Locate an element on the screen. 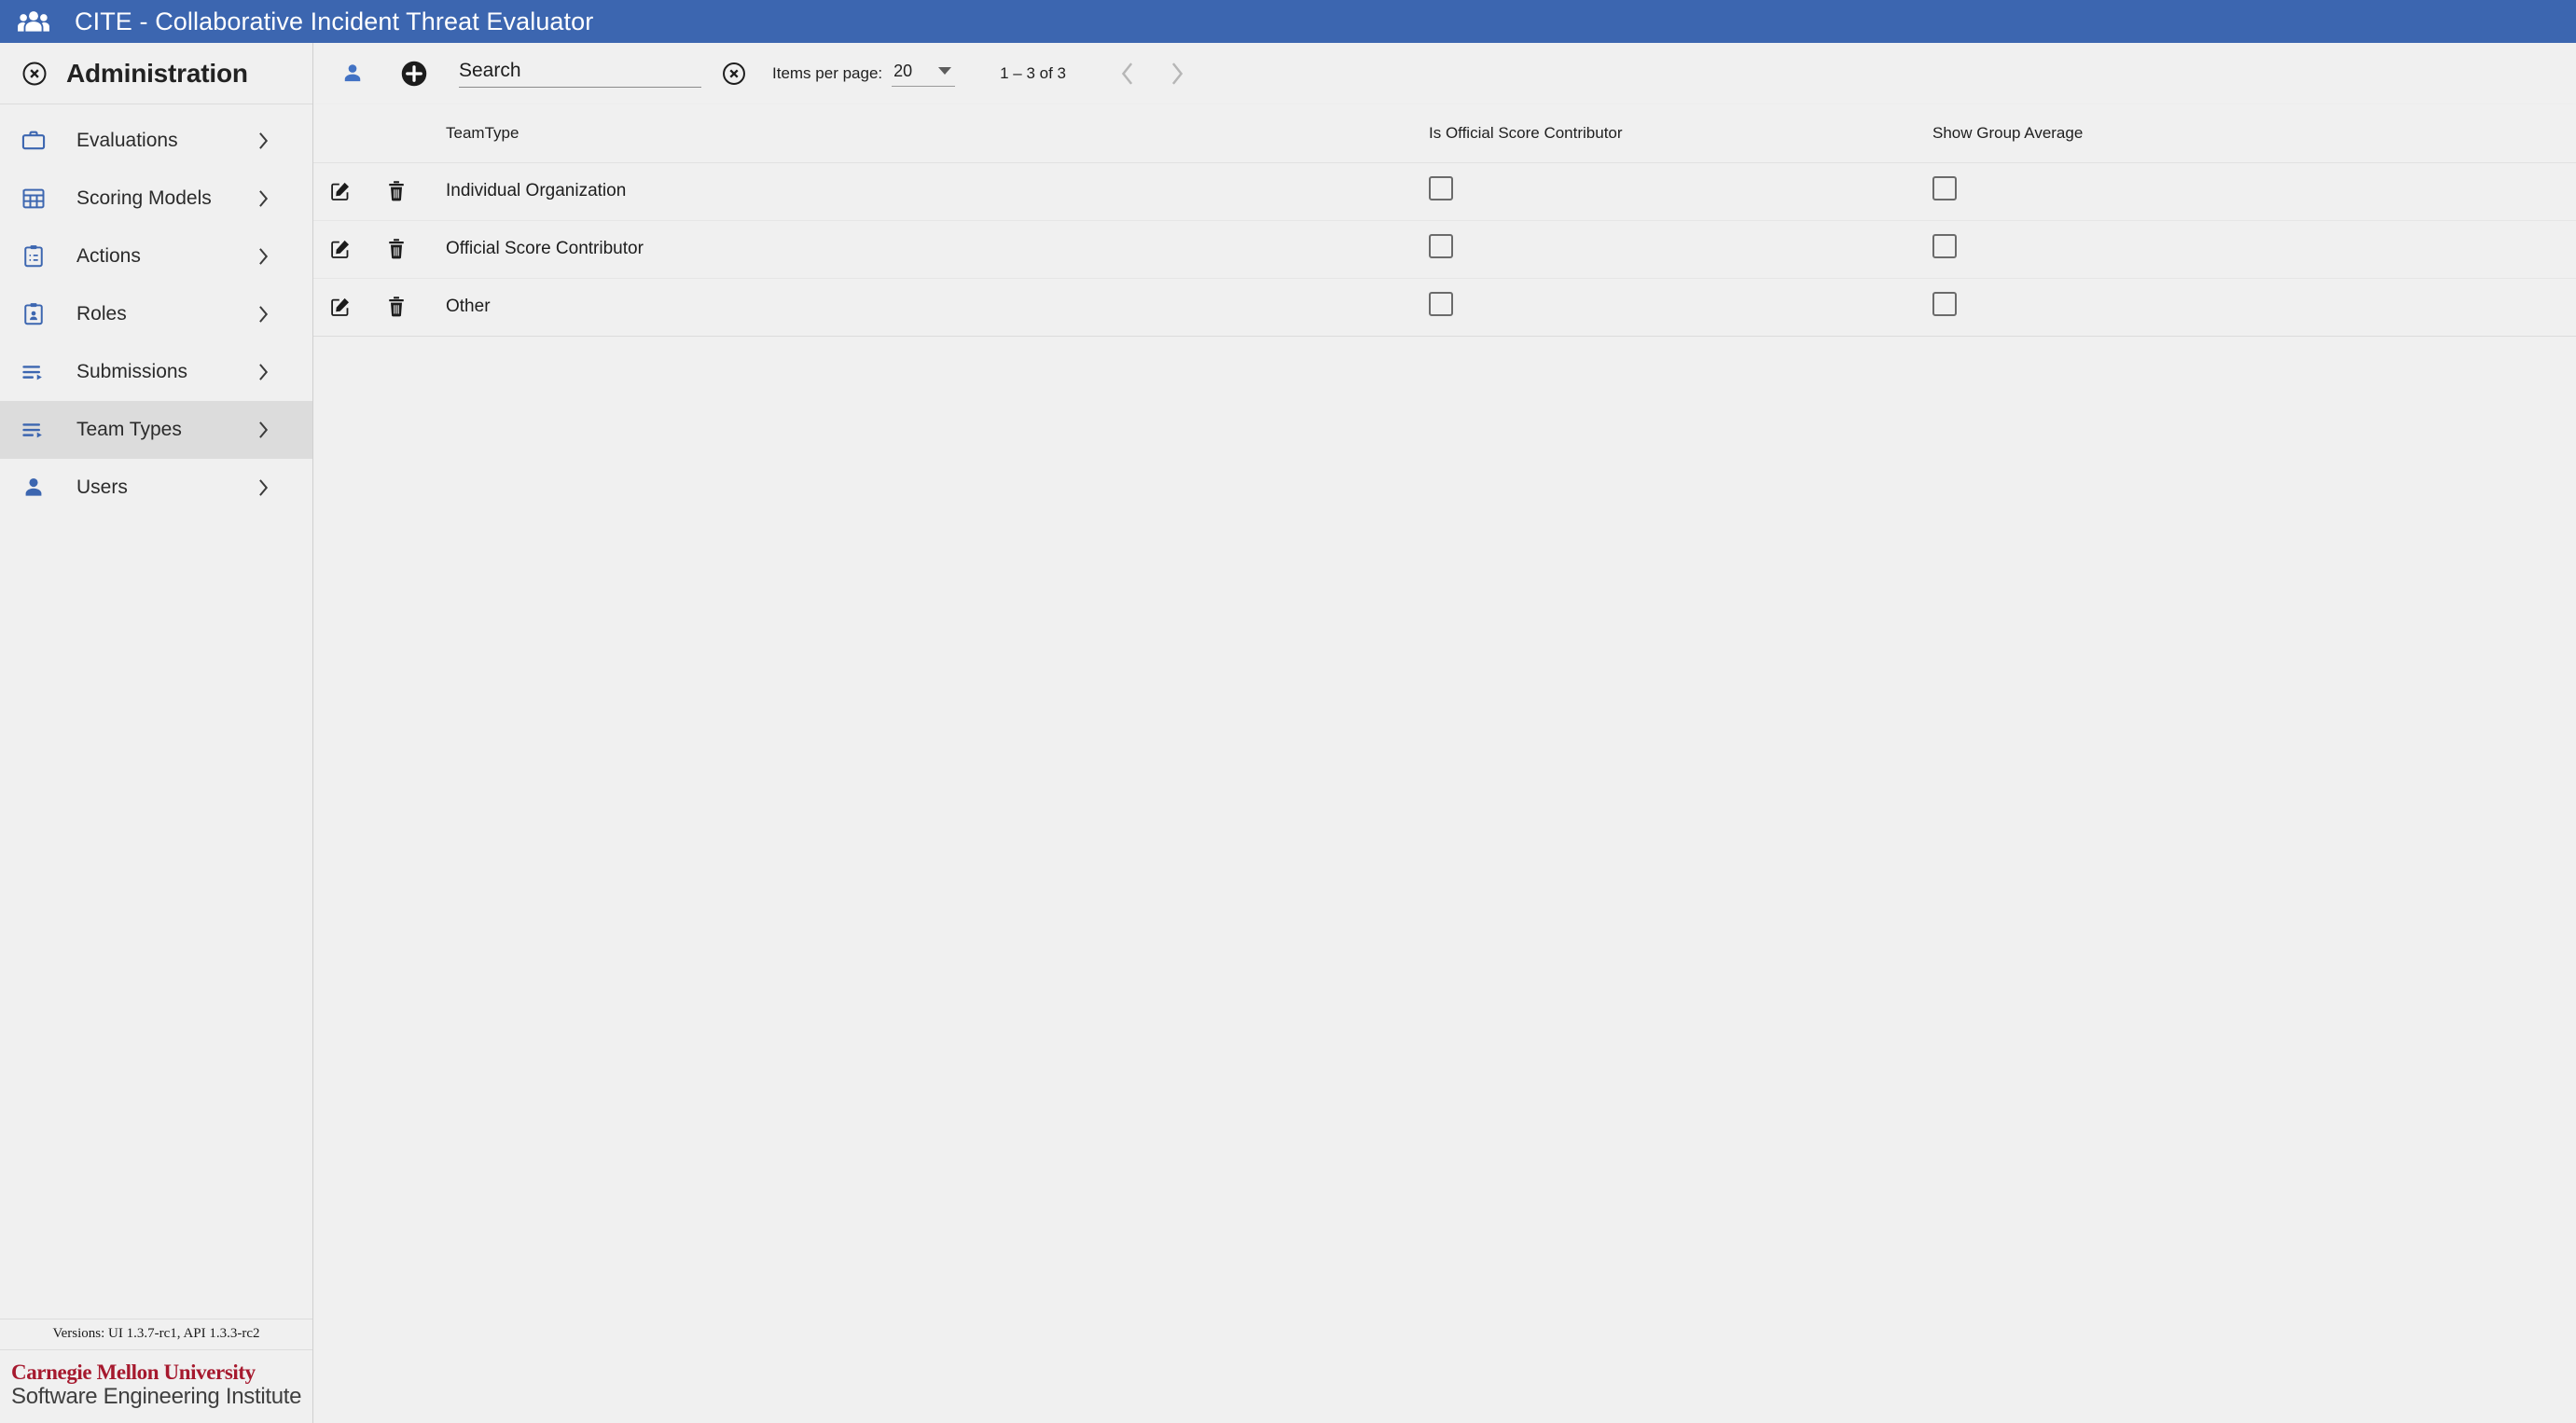 Image resolution: width=2576 pixels, height=1423 pixels. cell-team-type: Individual Organization is located at coordinates (925, 191).